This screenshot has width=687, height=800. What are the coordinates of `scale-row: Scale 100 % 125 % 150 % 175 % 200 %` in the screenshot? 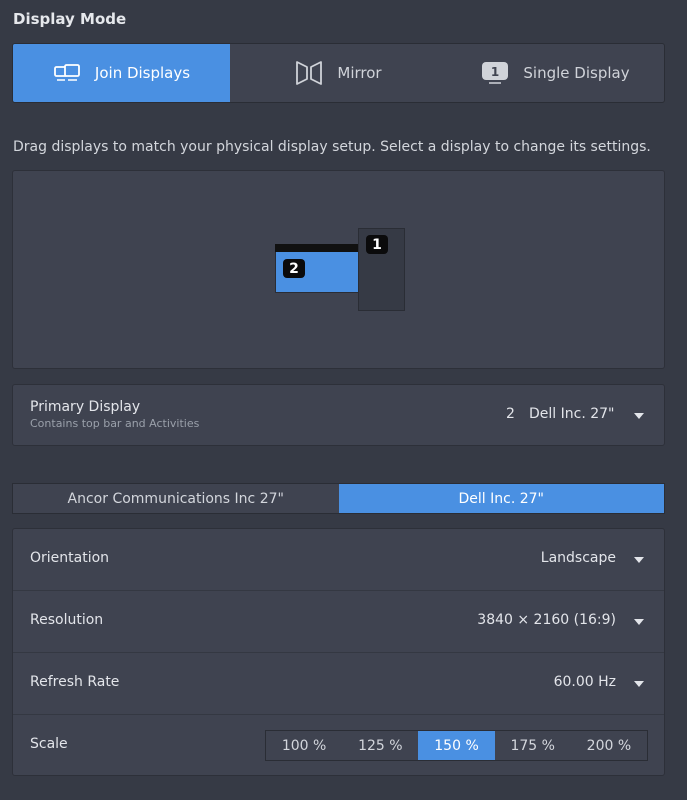 It's located at (338, 746).